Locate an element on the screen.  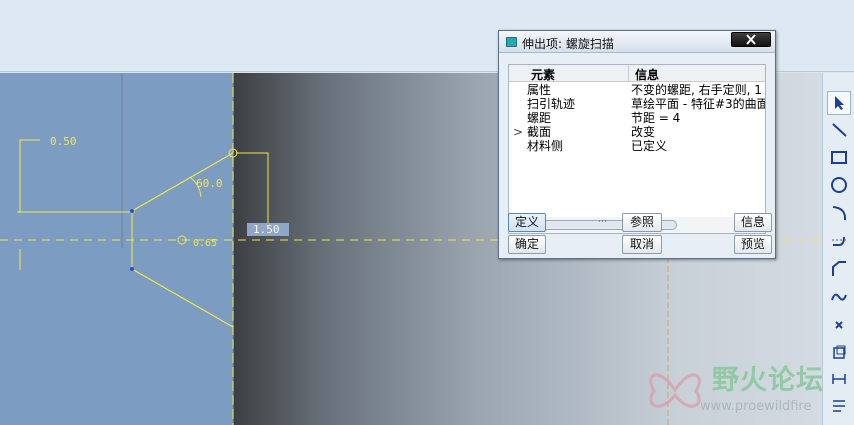
row-info: 已定义 is located at coordinates (649, 146).